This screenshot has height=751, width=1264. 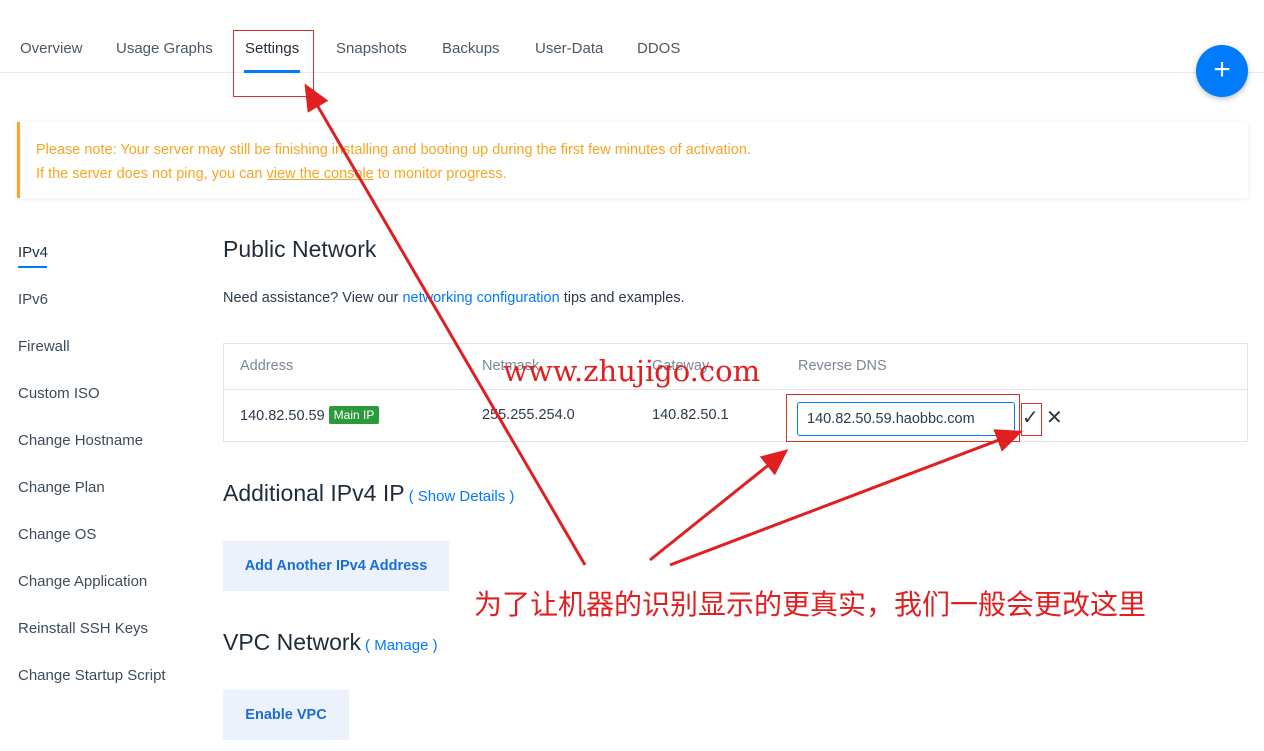 I want to click on arrow-to-reverse-dns, so click(x=719, y=505).